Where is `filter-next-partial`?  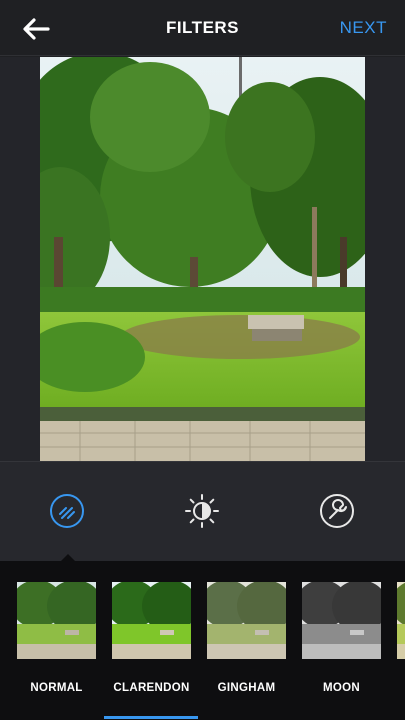
filter-next-partial is located at coordinates (401, 640).